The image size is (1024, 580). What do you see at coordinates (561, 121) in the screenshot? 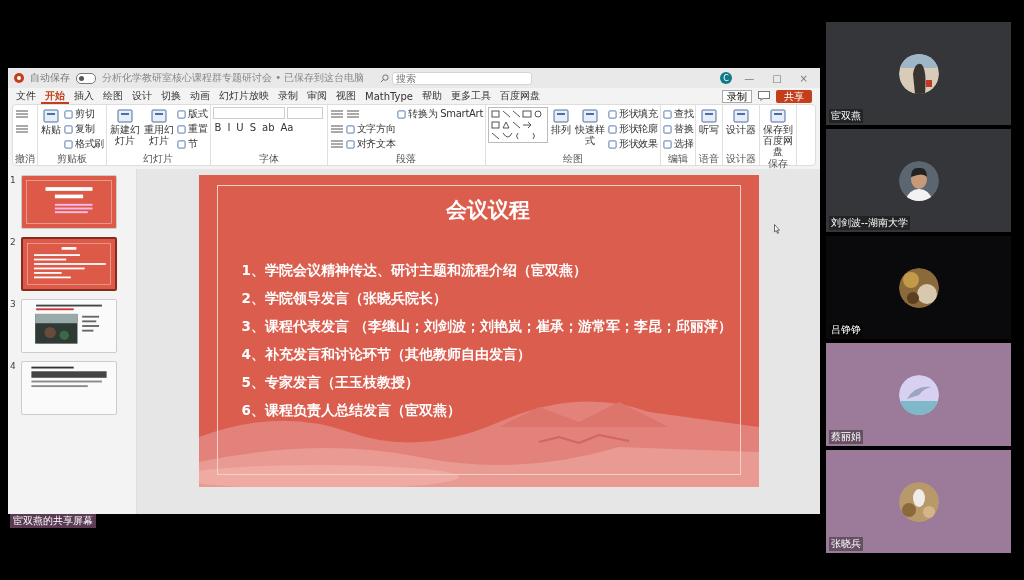
I see `ribbon-button: 排列` at bounding box center [561, 121].